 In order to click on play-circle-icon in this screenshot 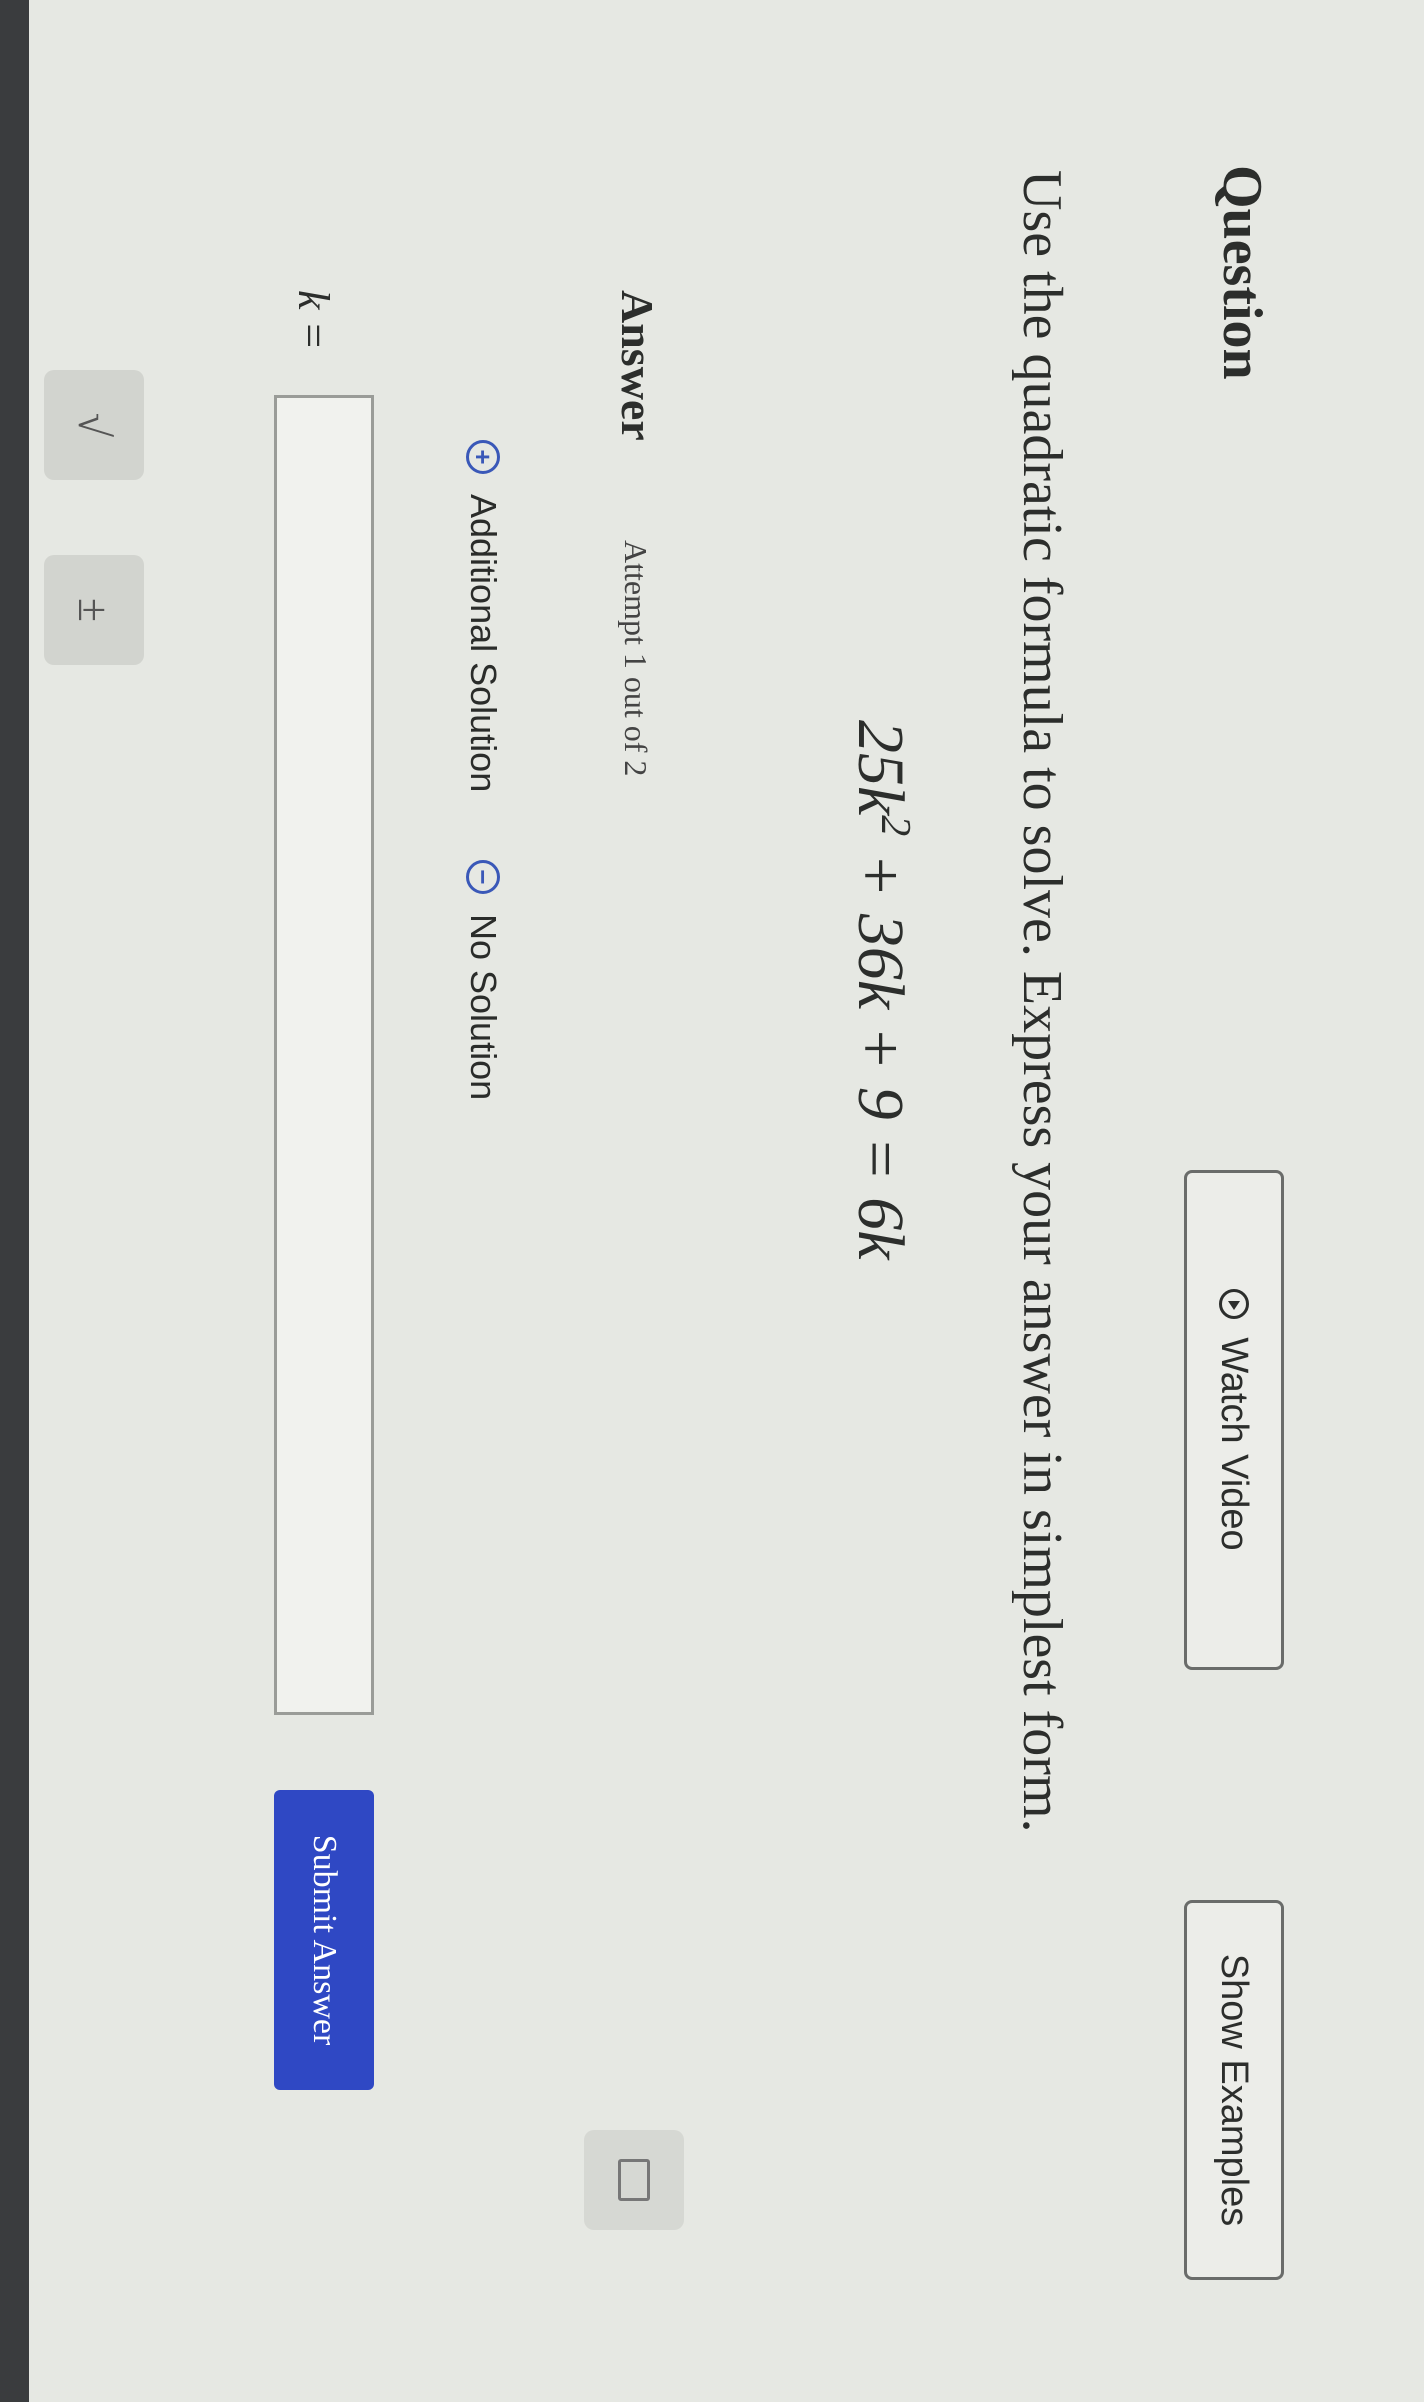, I will do `click(1234, 1304)`.